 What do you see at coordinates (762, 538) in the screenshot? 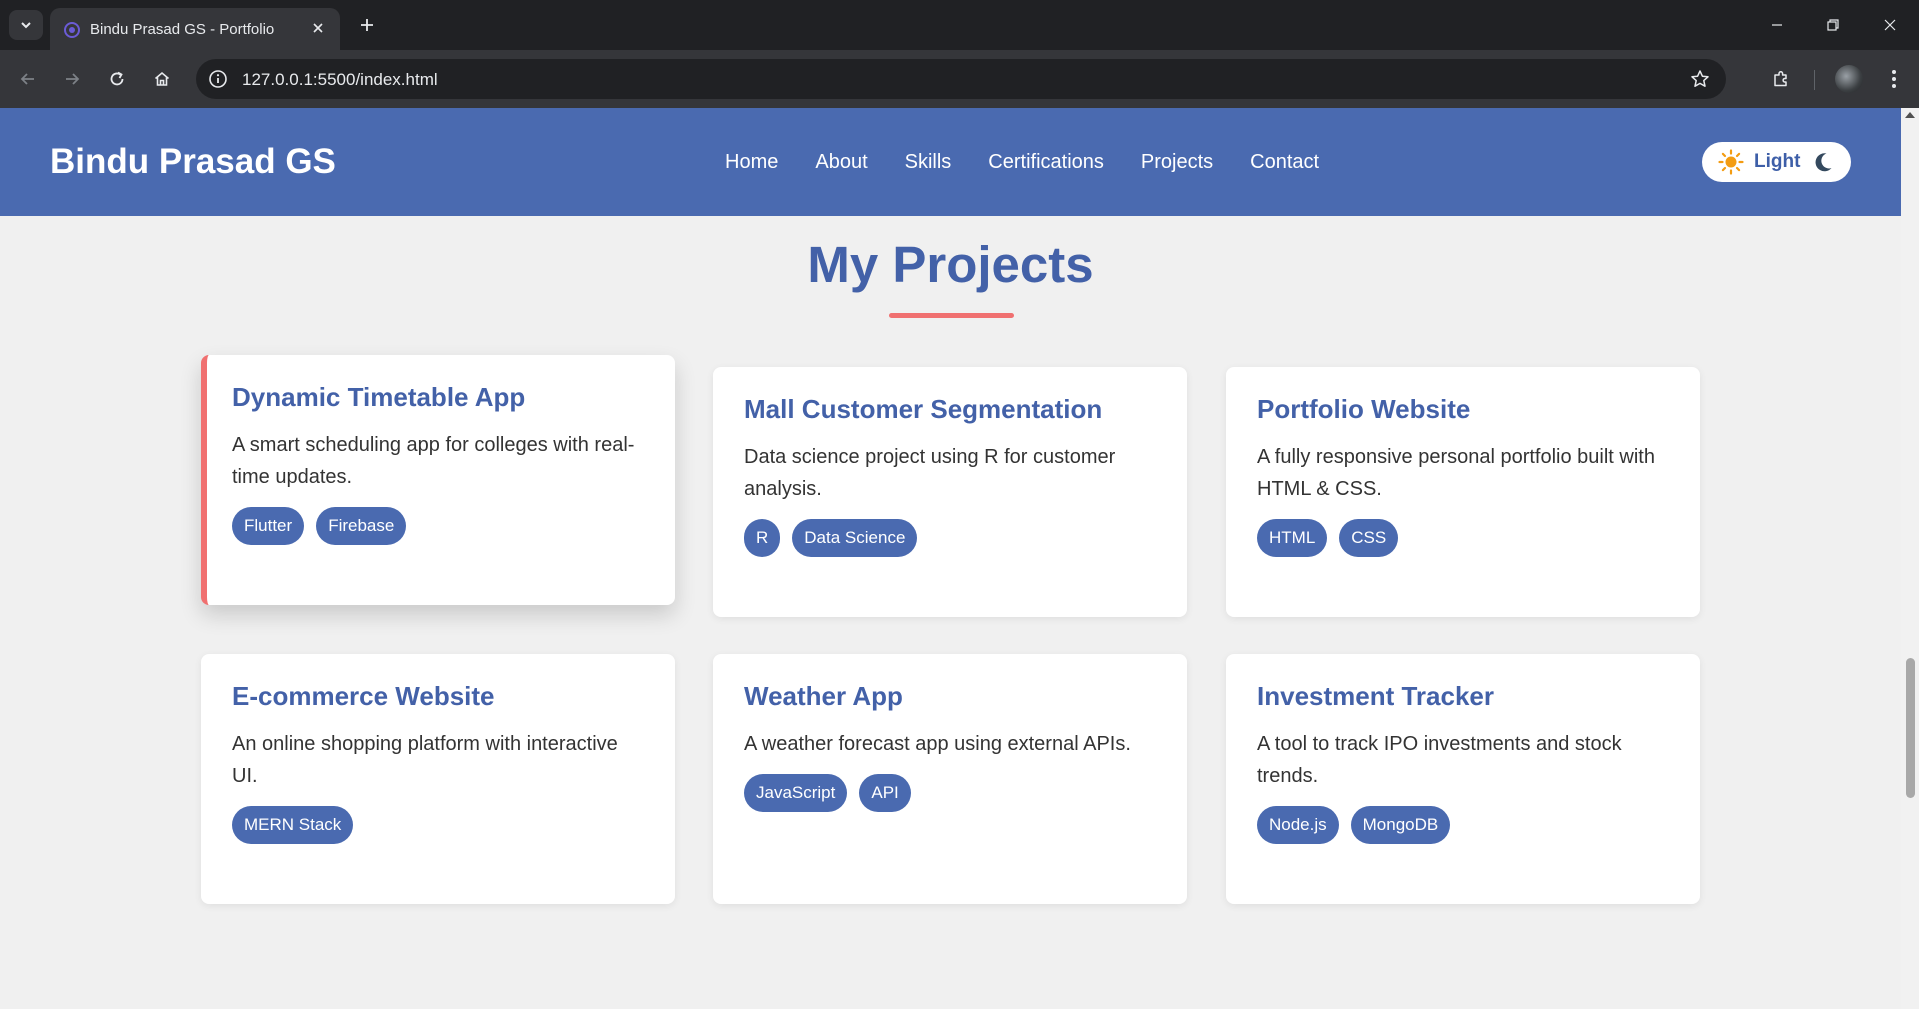
I see `tech-tag: R` at bounding box center [762, 538].